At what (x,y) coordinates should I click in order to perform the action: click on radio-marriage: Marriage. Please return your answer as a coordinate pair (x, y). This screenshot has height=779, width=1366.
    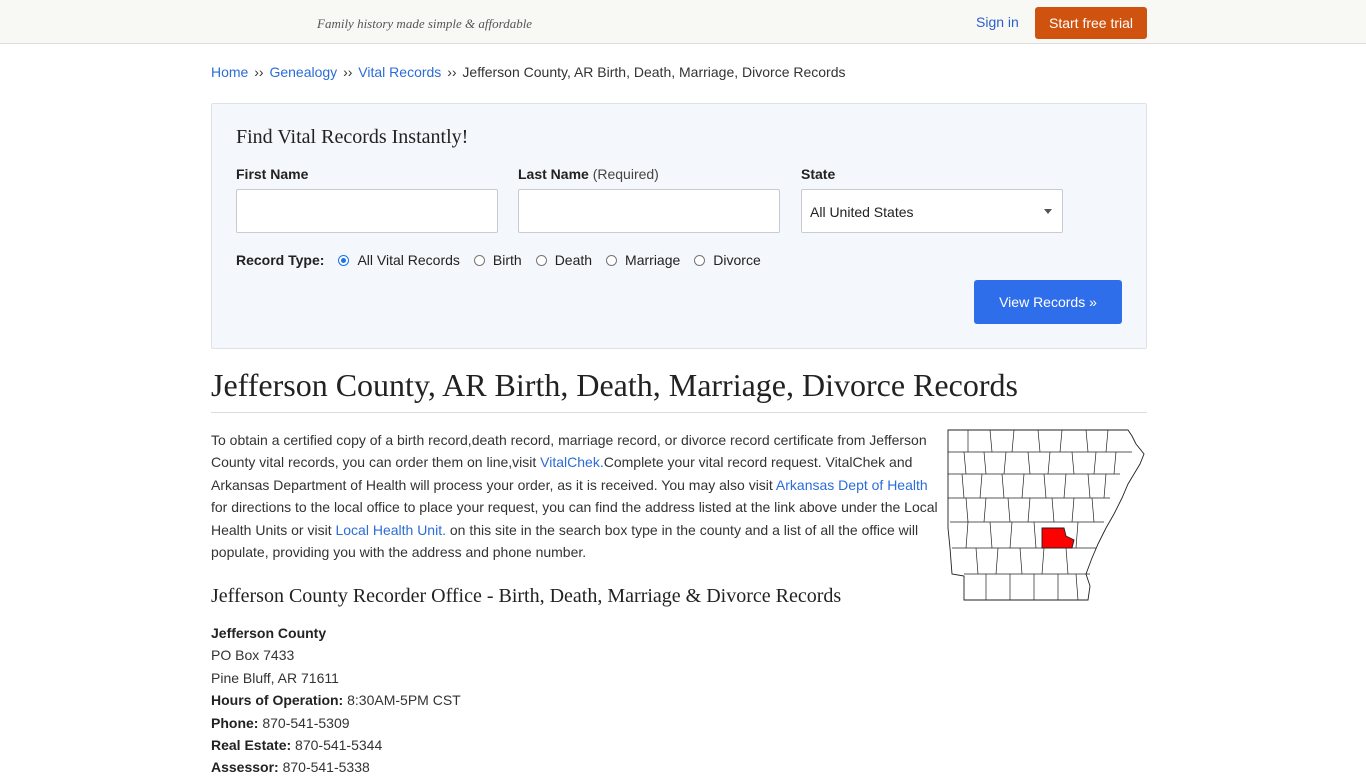
    Looking at the image, I should click on (643, 260).